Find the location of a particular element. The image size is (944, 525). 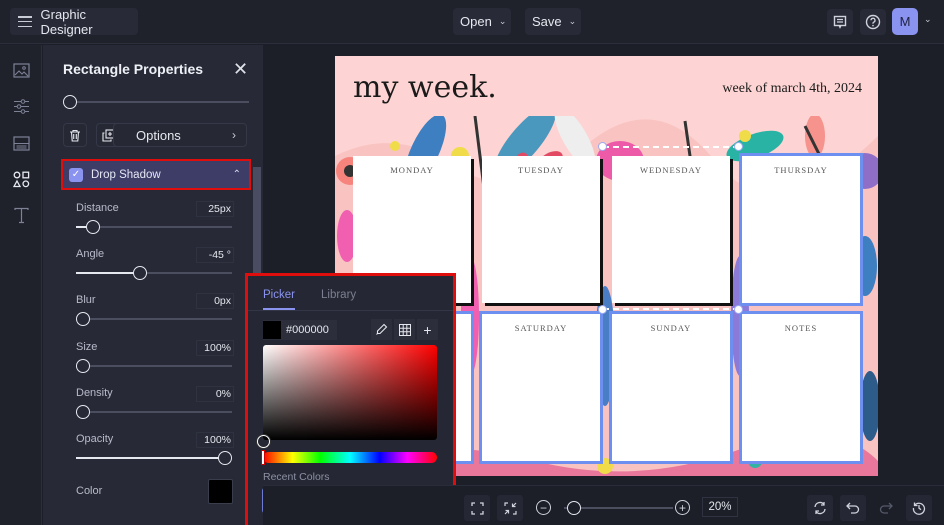

undo-button is located at coordinates (853, 508).